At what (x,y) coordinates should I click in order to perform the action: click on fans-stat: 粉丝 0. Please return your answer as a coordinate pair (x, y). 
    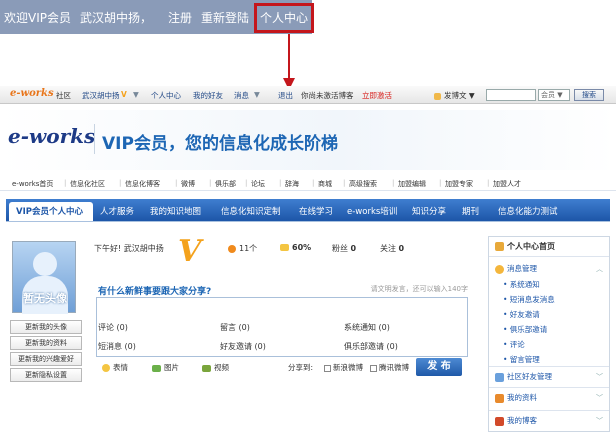
    Looking at the image, I should click on (344, 248).